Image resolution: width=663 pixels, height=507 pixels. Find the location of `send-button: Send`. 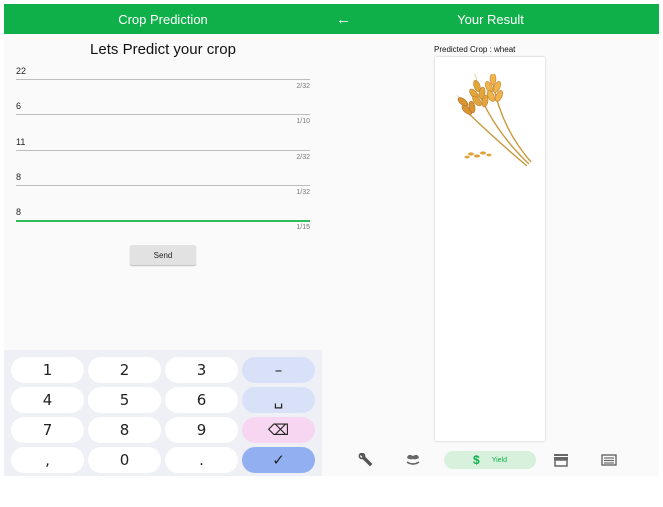

send-button: Send is located at coordinates (163, 255).